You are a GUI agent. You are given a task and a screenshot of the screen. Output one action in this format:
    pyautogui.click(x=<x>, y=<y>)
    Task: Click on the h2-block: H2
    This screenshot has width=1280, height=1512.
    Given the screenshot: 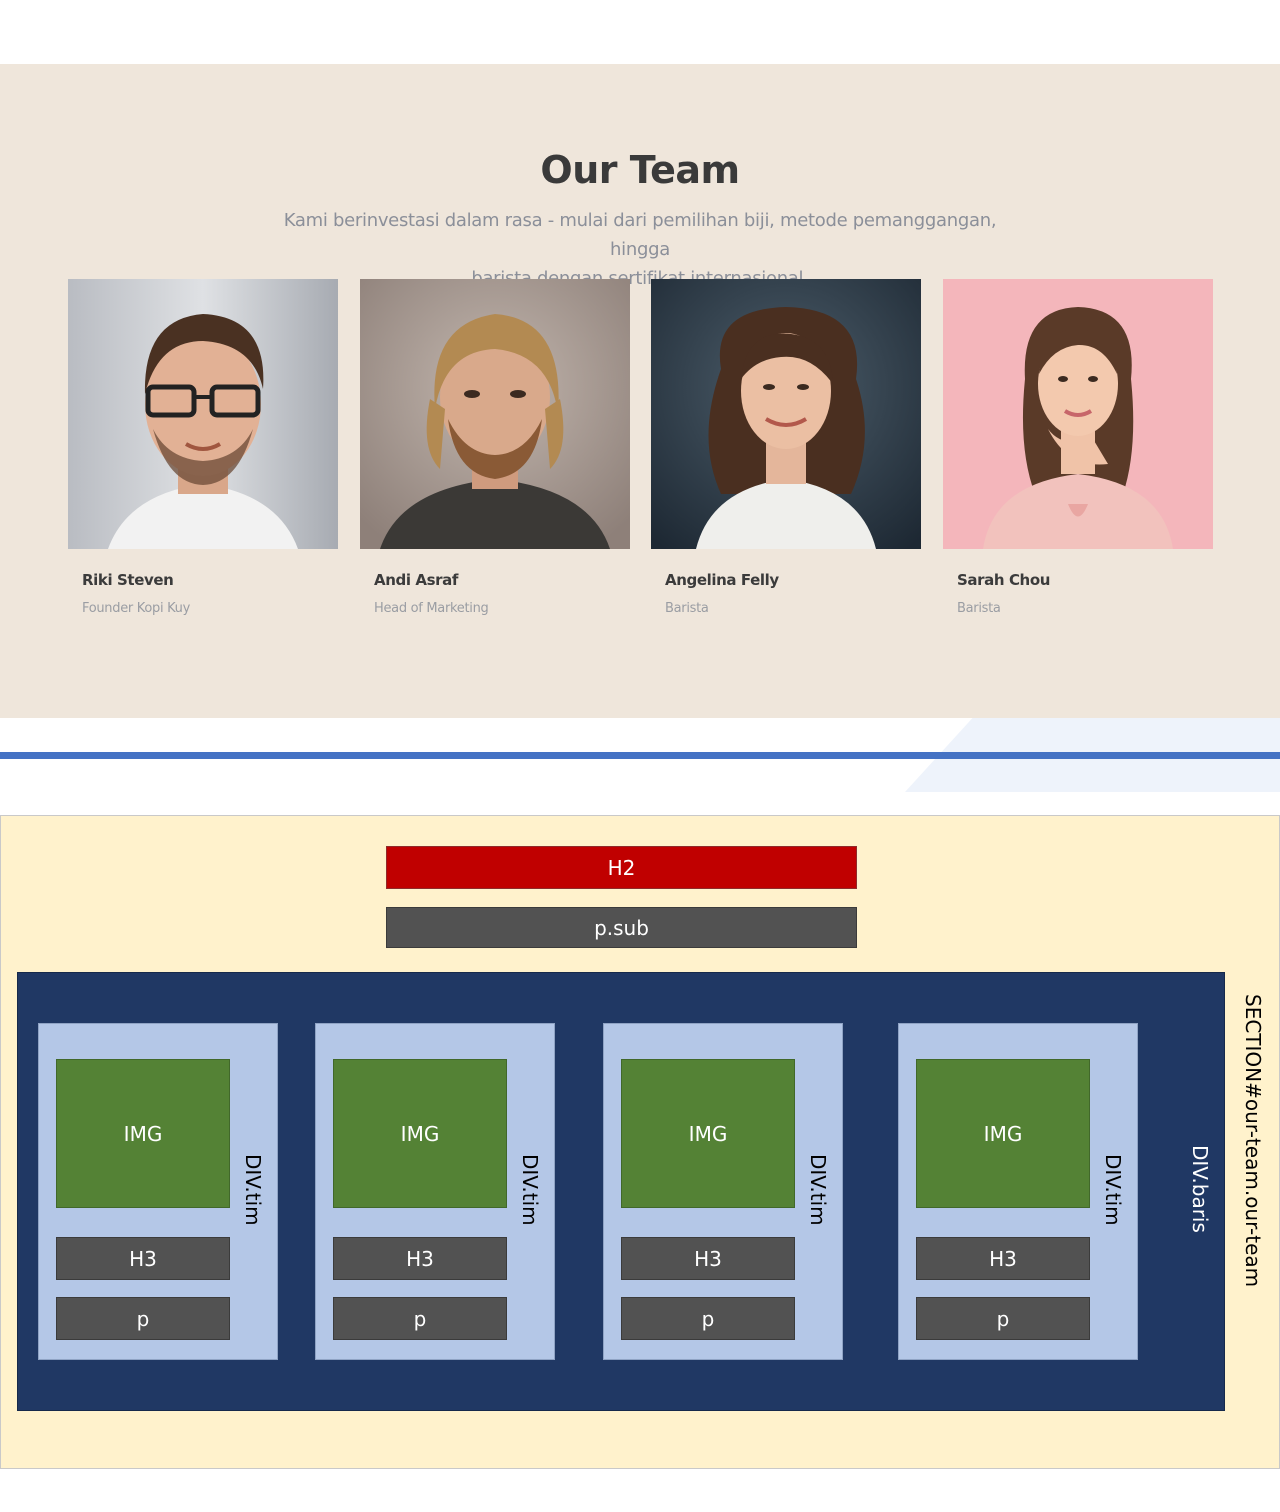 What is the action you would take?
    pyautogui.click(x=621, y=867)
    